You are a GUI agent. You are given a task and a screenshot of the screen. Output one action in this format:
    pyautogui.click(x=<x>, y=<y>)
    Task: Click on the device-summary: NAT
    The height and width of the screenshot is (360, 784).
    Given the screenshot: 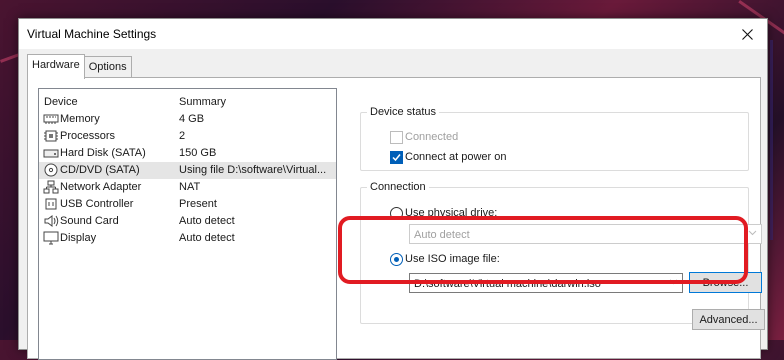 What is the action you would take?
    pyautogui.click(x=190, y=187)
    